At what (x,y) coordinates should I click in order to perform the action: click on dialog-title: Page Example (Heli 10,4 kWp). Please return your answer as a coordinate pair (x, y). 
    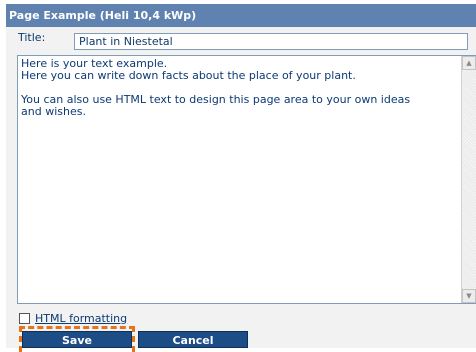
    Looking at the image, I should click on (241, 15).